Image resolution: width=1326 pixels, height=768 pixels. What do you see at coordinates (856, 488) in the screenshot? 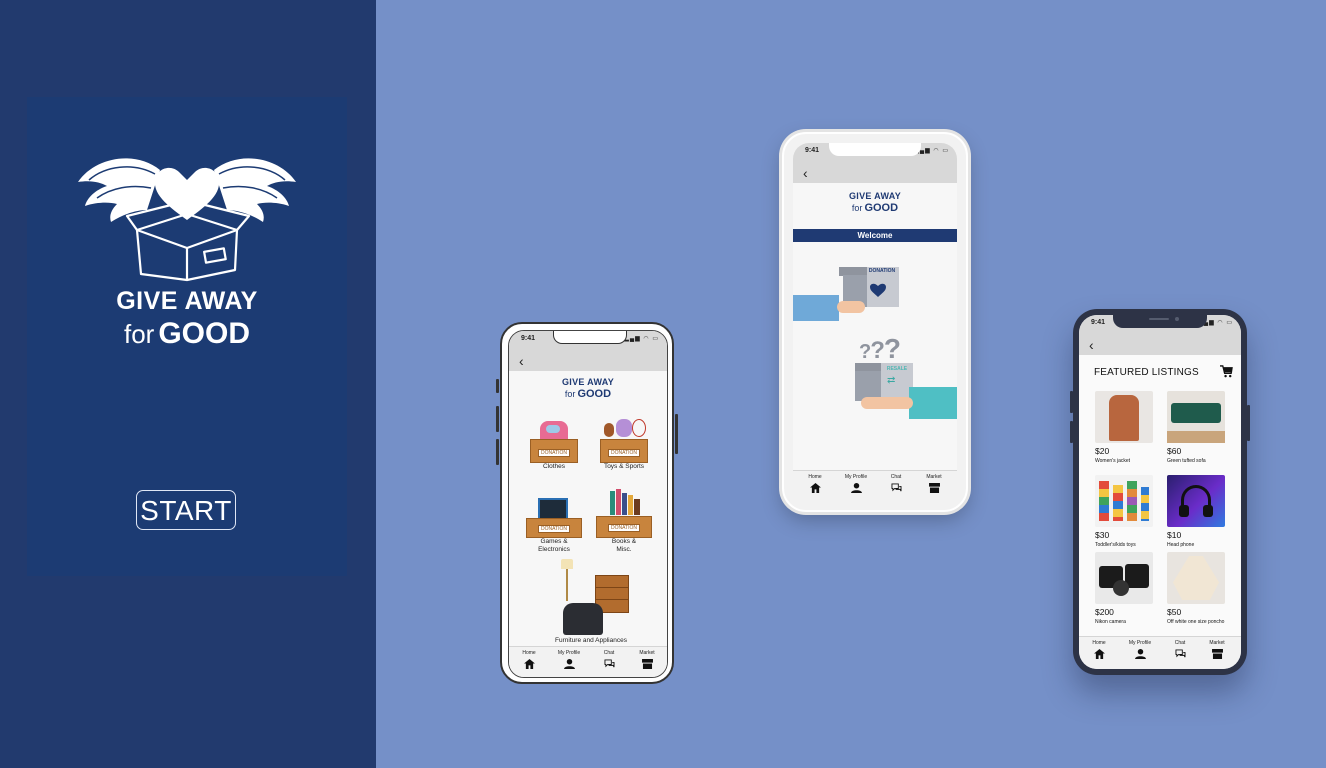
I see `profile-icon` at bounding box center [856, 488].